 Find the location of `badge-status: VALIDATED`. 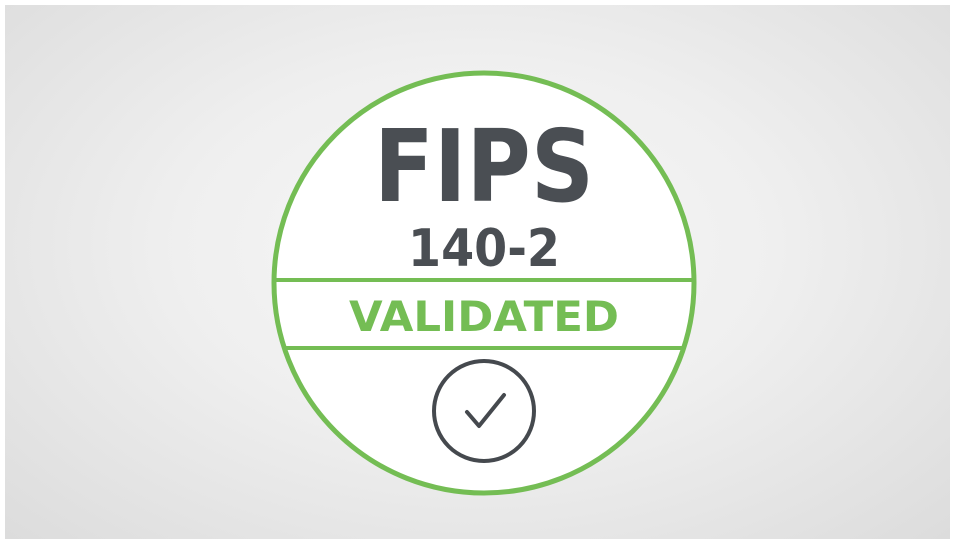

badge-status: VALIDATED is located at coordinates (484, 316).